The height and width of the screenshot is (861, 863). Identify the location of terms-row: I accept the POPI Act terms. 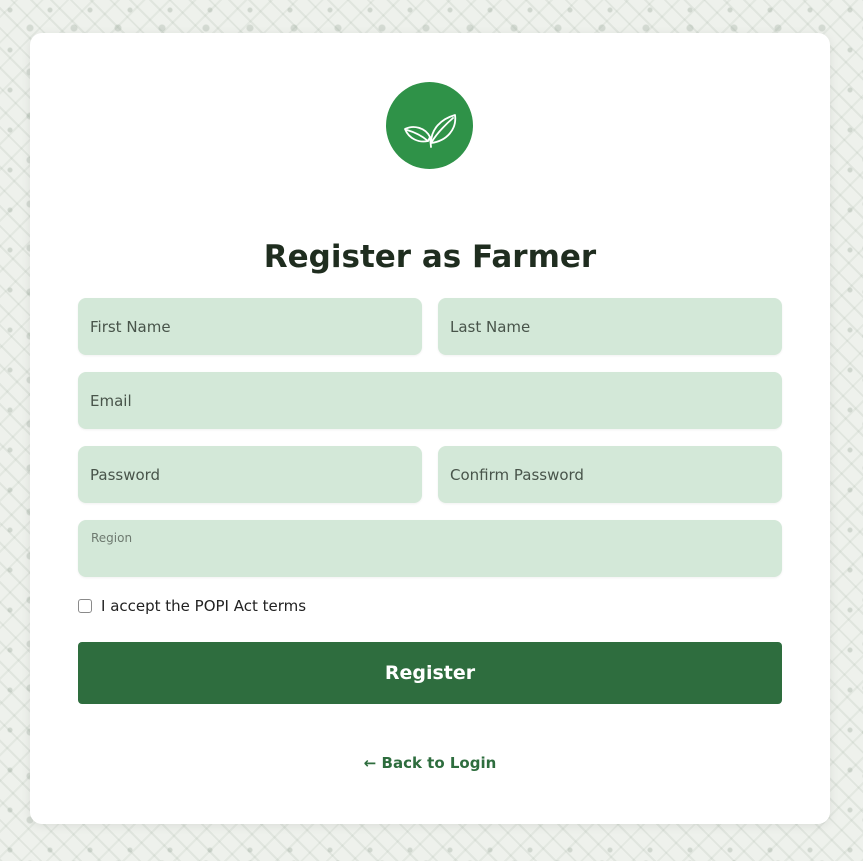
(192, 606).